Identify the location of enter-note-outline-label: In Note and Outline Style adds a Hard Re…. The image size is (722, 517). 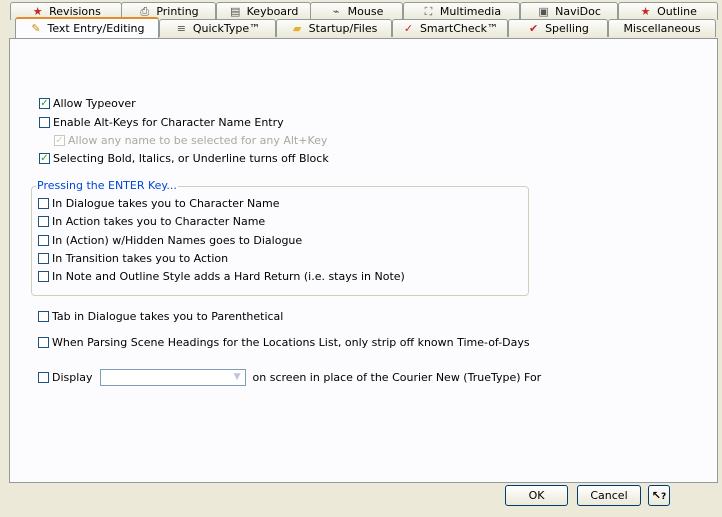
(228, 276).